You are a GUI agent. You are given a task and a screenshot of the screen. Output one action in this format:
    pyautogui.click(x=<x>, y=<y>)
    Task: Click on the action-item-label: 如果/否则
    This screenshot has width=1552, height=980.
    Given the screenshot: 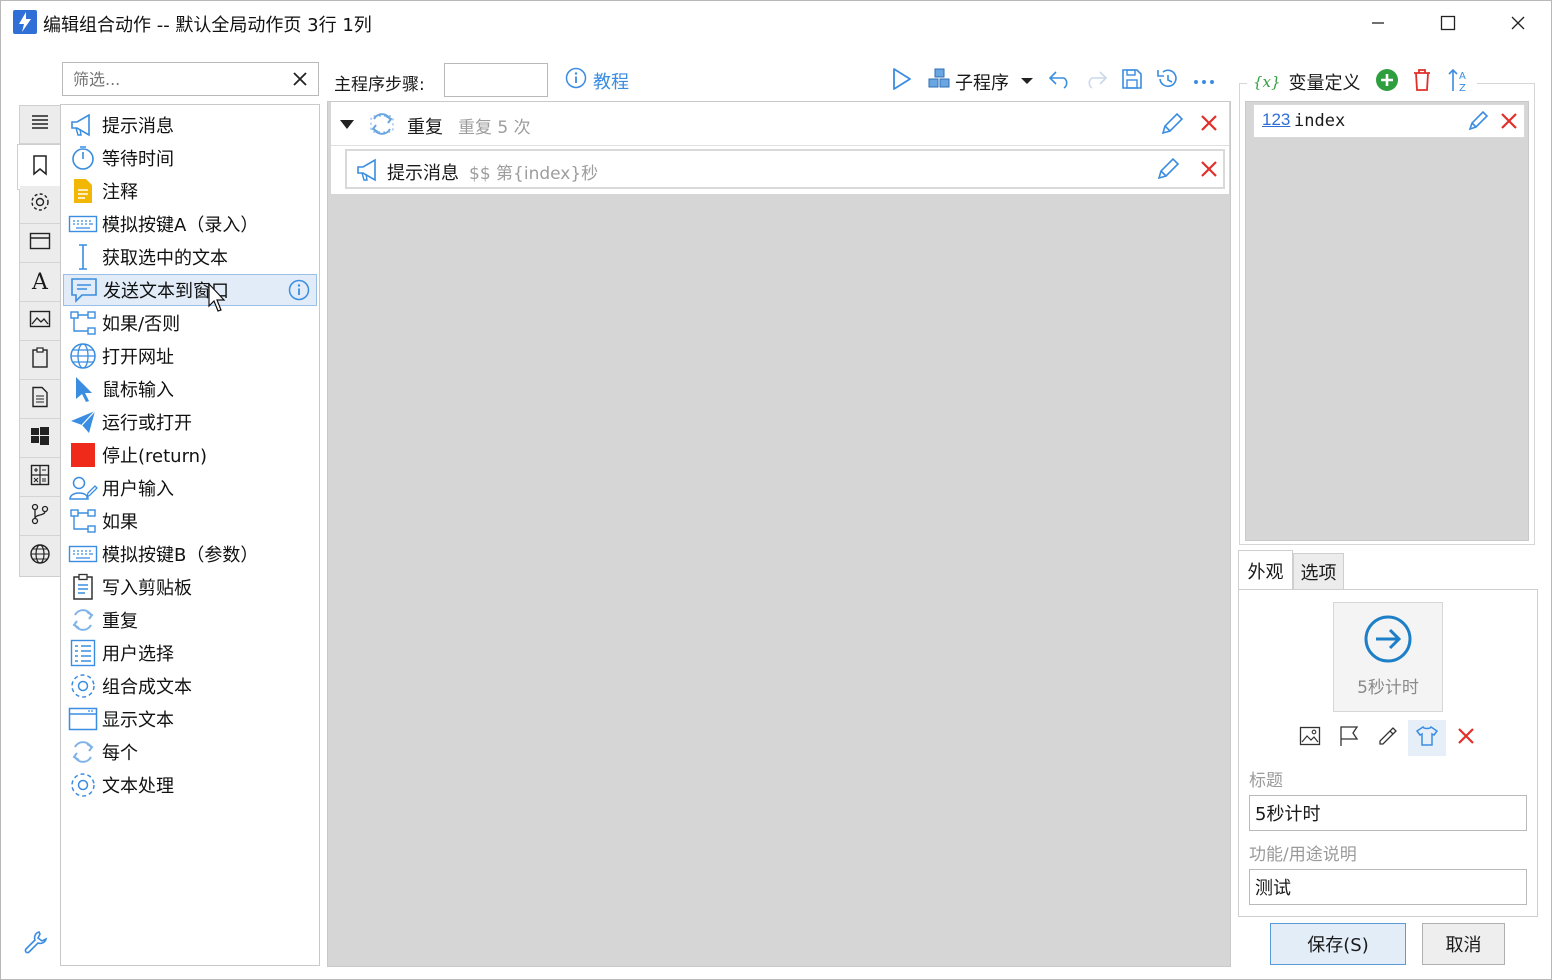 What is the action you would take?
    pyautogui.click(x=141, y=324)
    